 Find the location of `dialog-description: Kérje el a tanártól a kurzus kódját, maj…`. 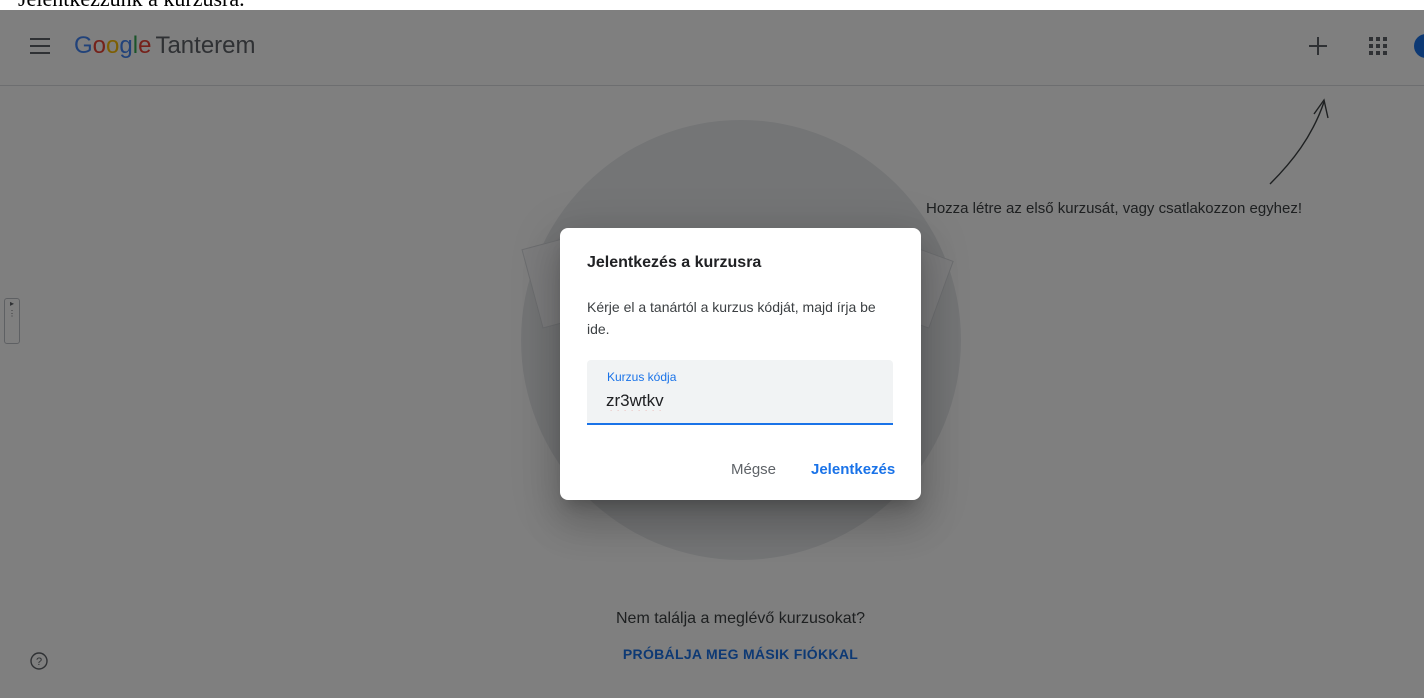

dialog-description: Kérje el a tanártól a kurzus kódját, maj… is located at coordinates (731, 318).